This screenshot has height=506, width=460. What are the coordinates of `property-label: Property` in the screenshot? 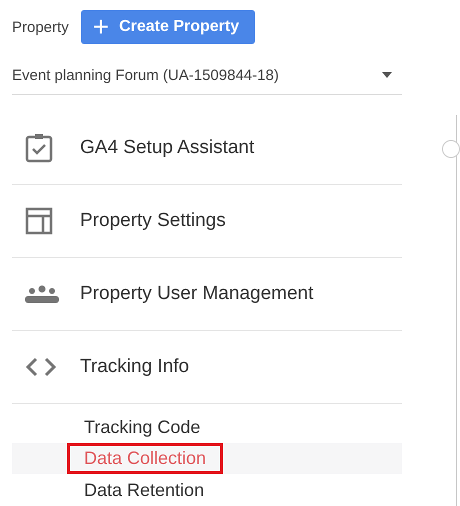 It's located at (40, 27).